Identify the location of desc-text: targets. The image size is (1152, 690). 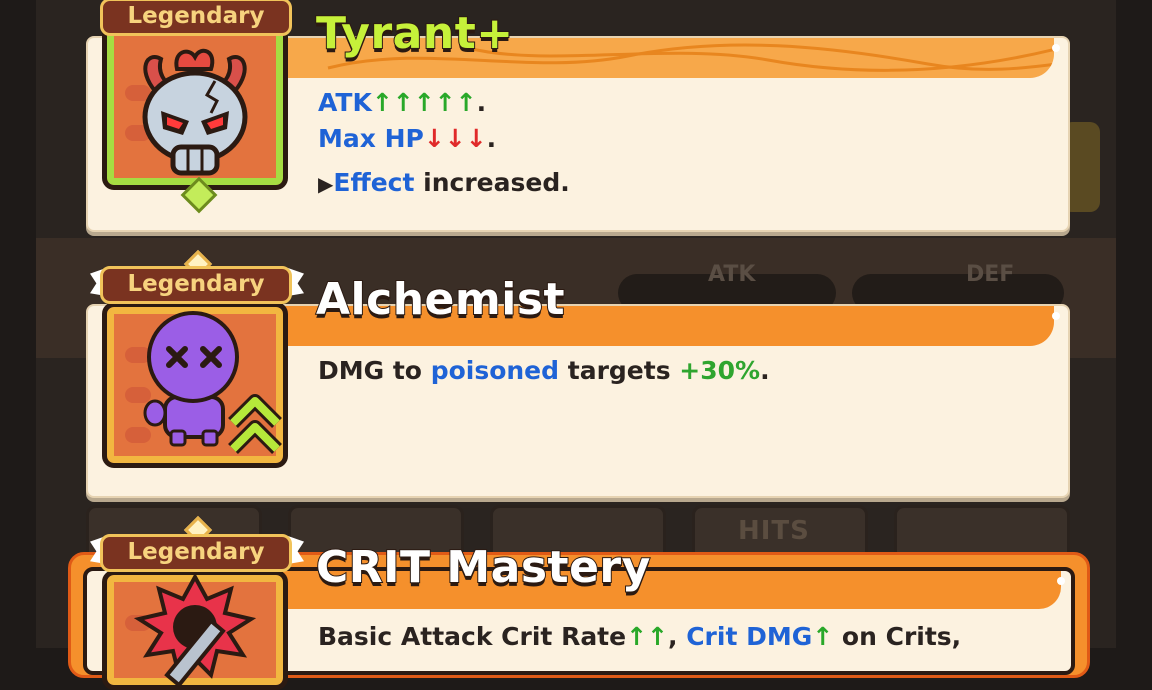
(619, 370).